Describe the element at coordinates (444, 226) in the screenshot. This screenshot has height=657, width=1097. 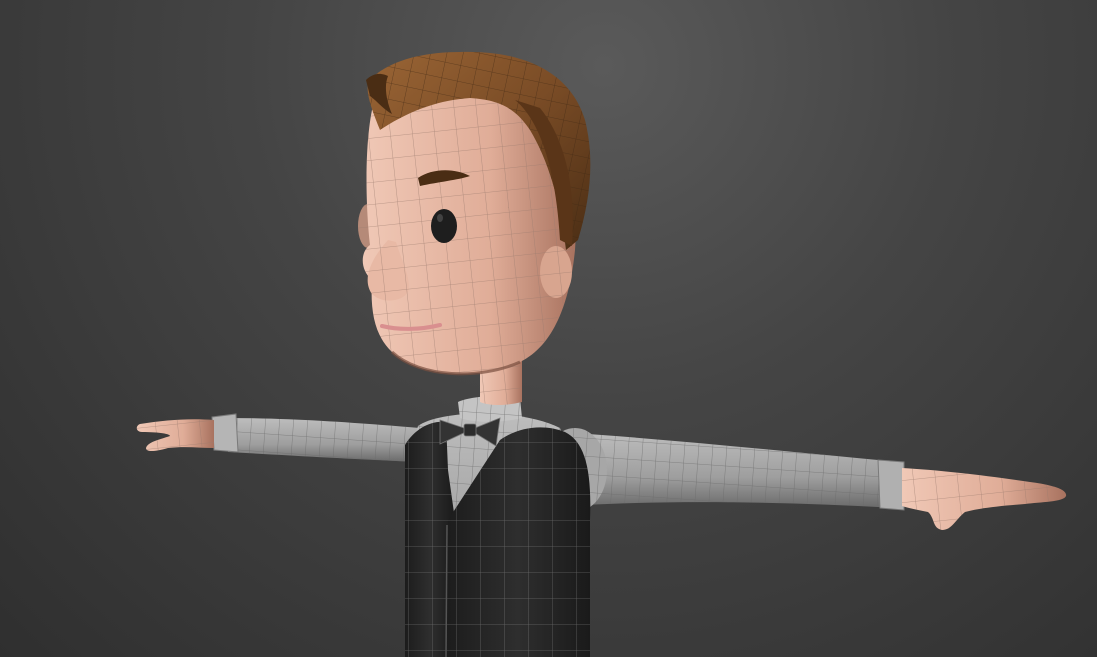
I see `eye` at that location.